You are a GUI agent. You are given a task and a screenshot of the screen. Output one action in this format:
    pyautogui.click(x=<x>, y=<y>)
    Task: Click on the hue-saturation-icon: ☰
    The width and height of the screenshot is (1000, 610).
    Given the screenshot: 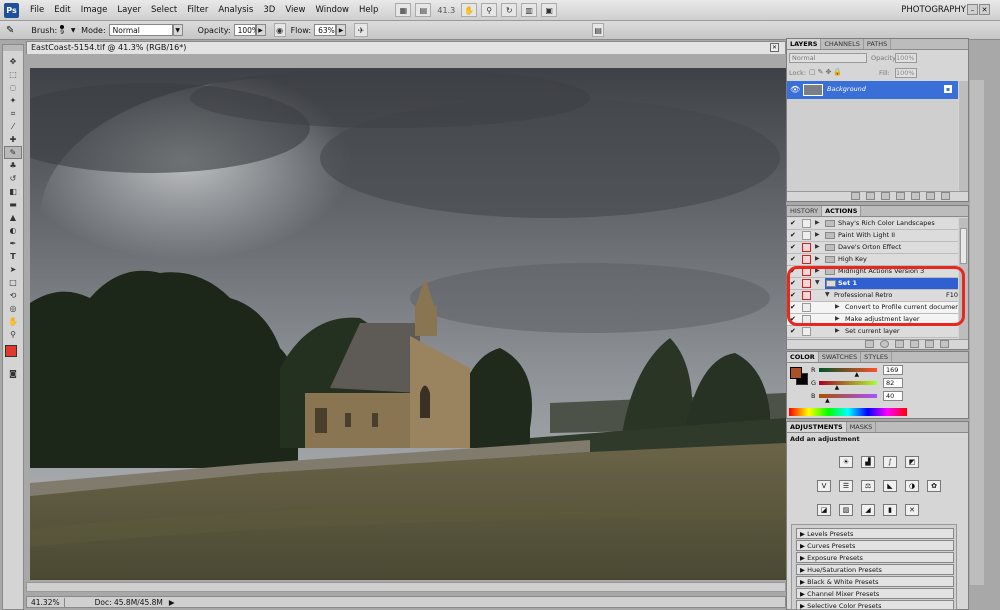 What is the action you would take?
    pyautogui.click(x=846, y=486)
    